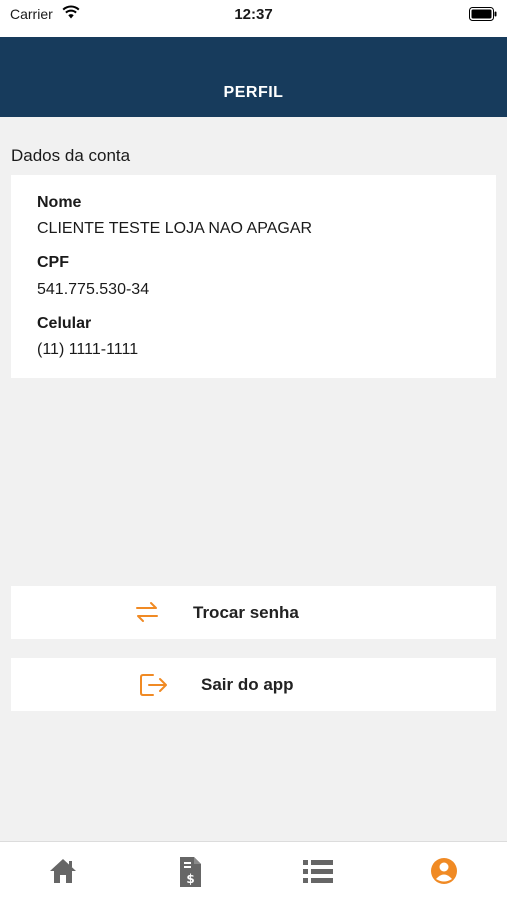 The width and height of the screenshot is (507, 901). What do you see at coordinates (253, 77) in the screenshot?
I see `page-header: PERFIL` at bounding box center [253, 77].